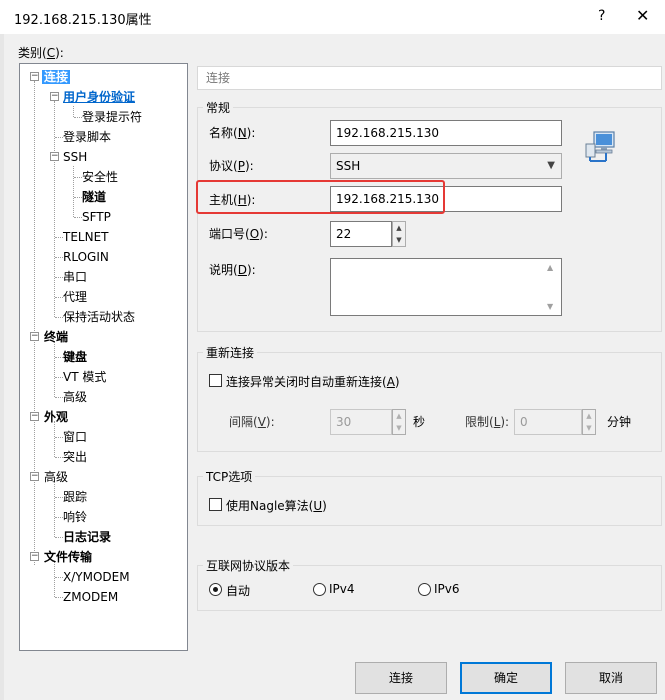 The image size is (665, 700). I want to click on tree-item-keepalive: 保持活动状态, so click(99, 317).